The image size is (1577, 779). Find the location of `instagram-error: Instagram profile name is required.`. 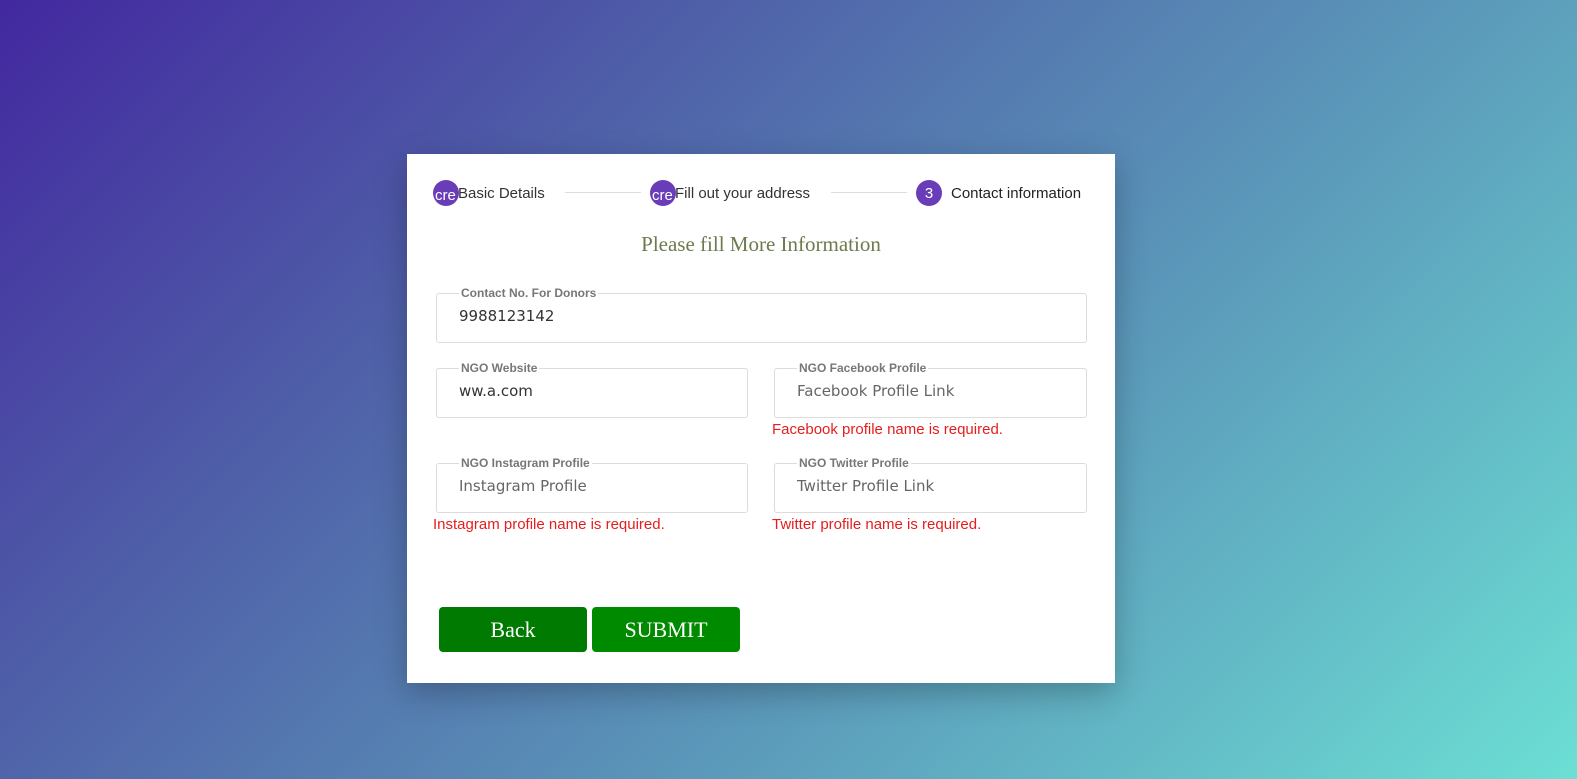

instagram-error: Instagram profile name is required. is located at coordinates (549, 524).